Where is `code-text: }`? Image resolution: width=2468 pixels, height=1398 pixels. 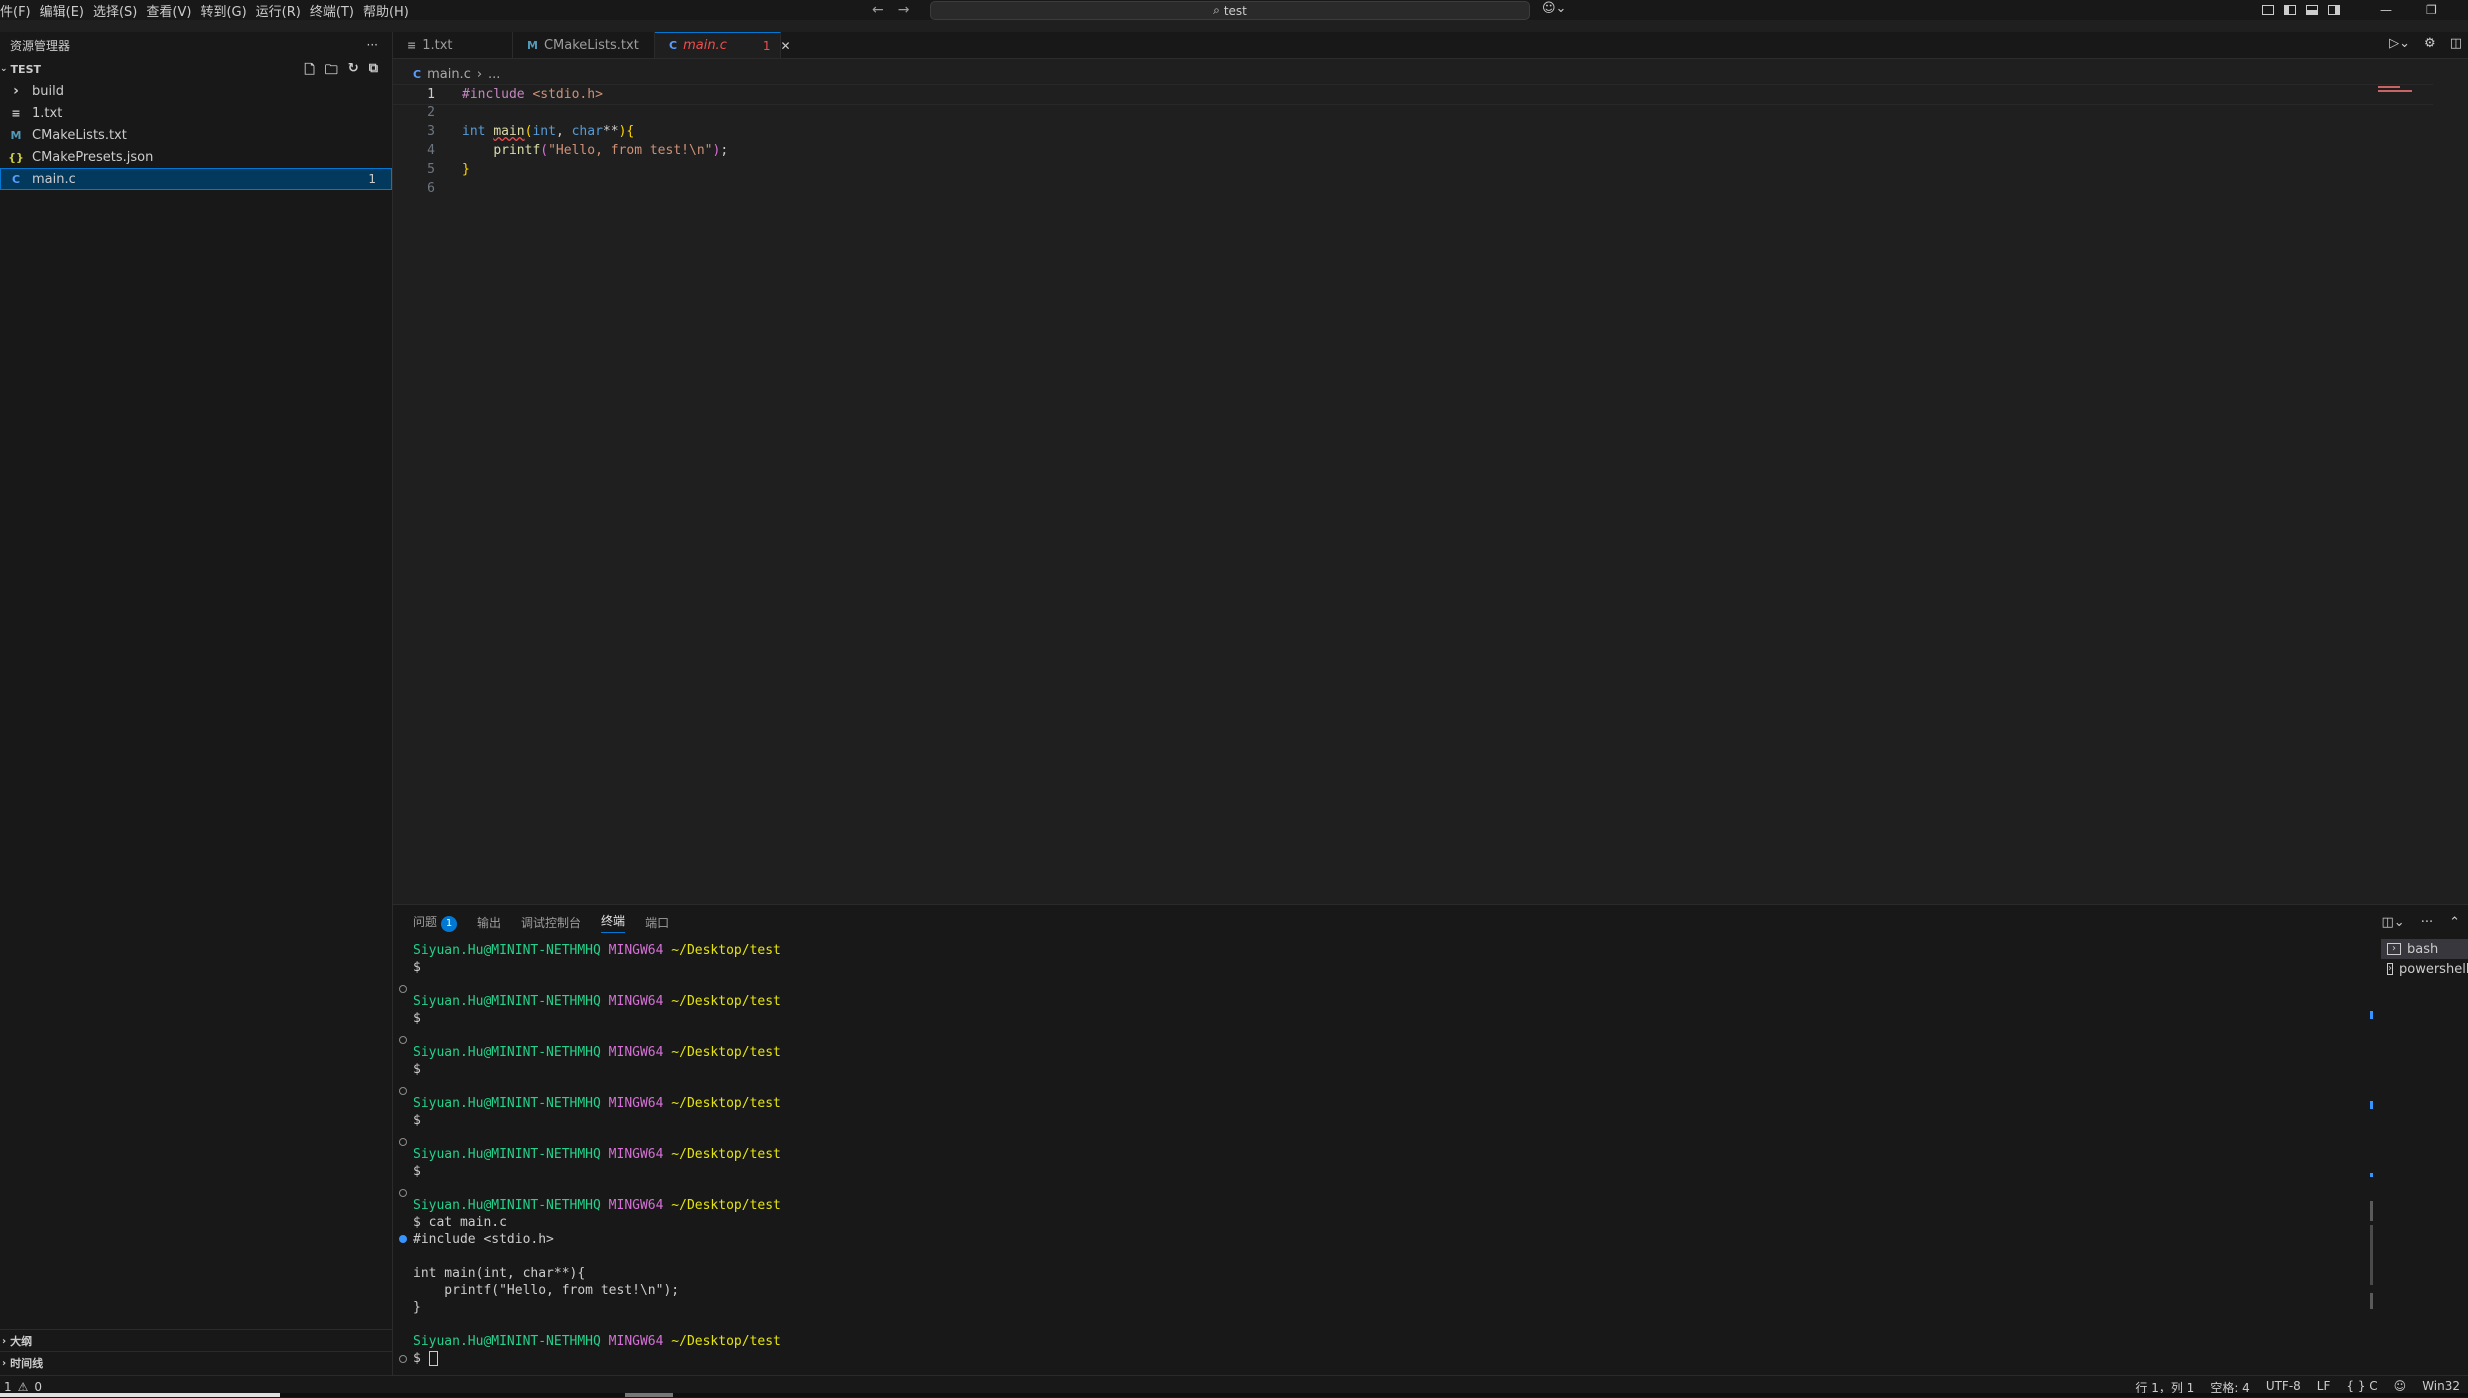
code-text: } is located at coordinates (466, 169).